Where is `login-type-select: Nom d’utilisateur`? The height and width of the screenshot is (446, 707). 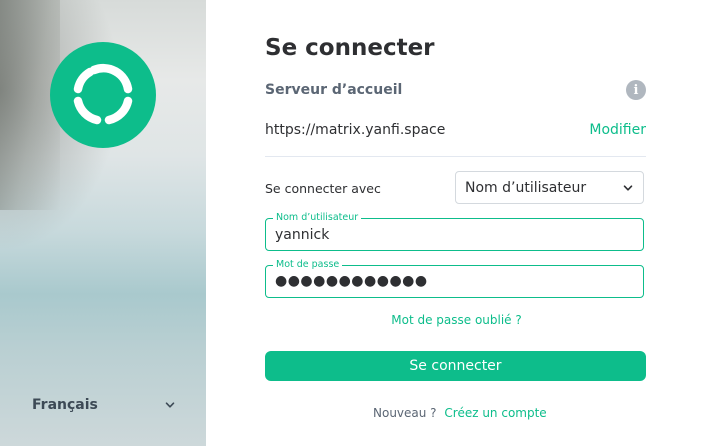
login-type-select: Nom d’utilisateur is located at coordinates (549, 187).